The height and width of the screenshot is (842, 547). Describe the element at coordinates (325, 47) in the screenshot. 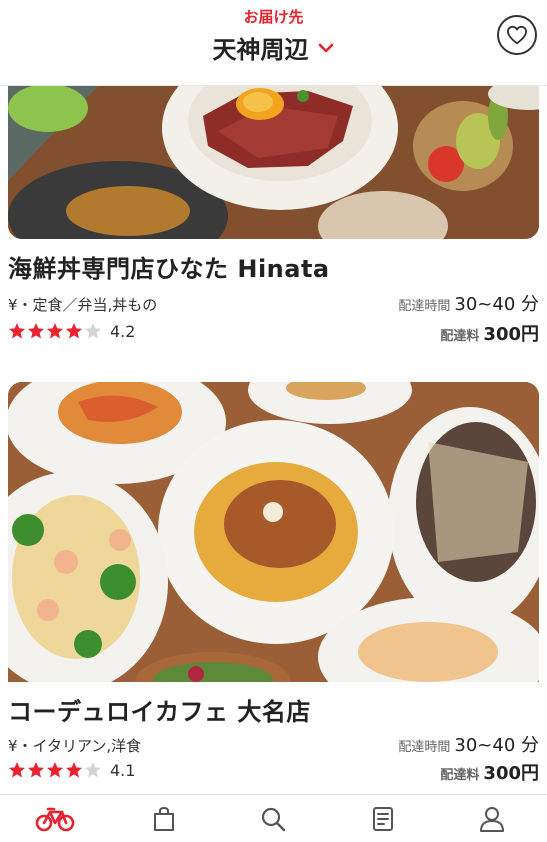

I see `chevron-down-icon` at that location.